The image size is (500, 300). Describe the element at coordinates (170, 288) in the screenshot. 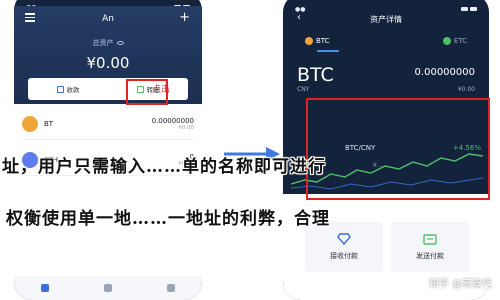

I see `profile-tab-icon` at that location.